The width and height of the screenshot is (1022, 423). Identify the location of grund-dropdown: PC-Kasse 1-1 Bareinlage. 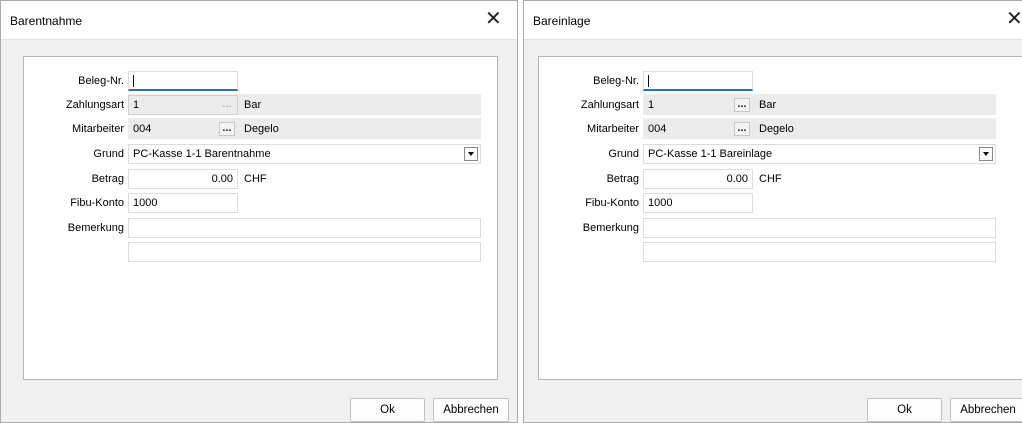
(819, 154).